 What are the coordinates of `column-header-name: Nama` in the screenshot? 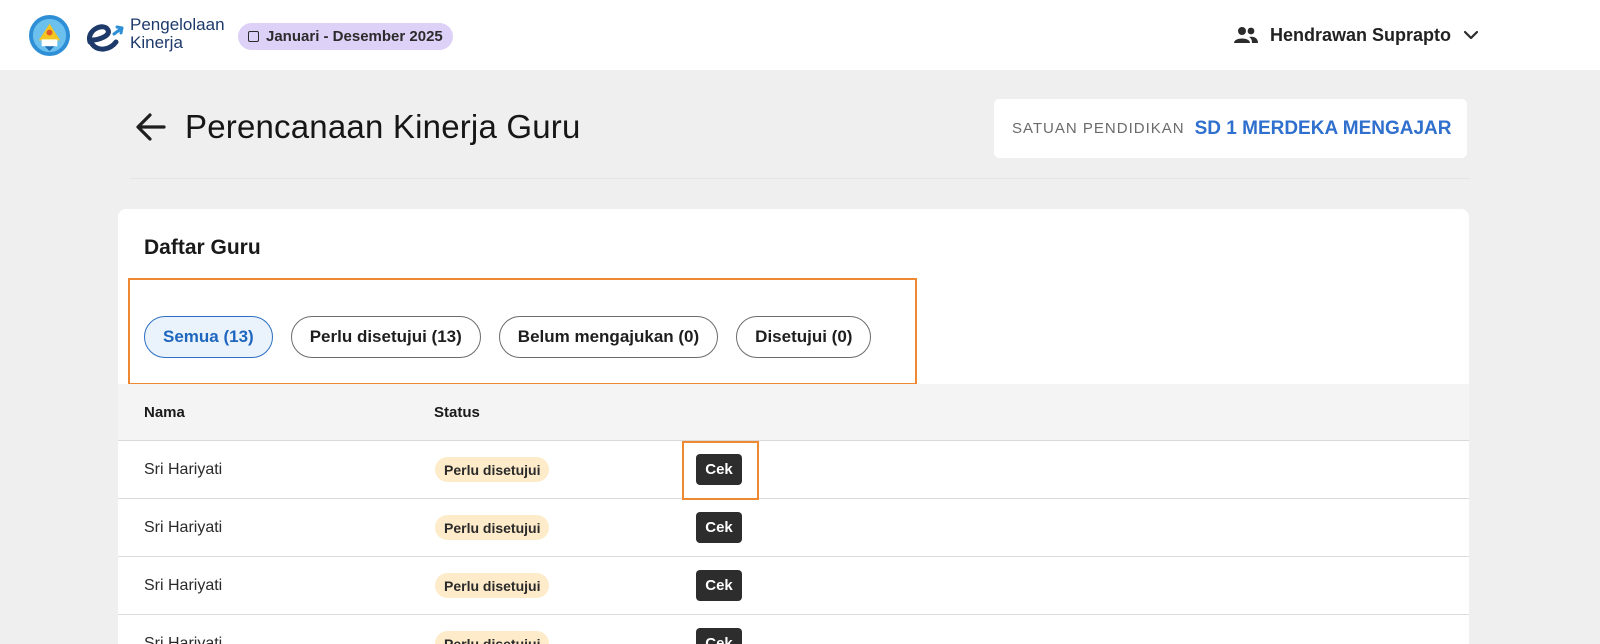 It's located at (164, 412).